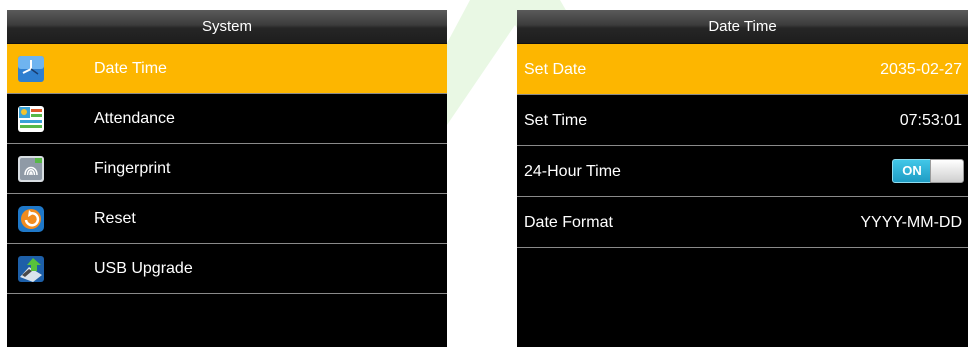 This screenshot has width=968, height=347. I want to click on menu-item-reset: Reset, so click(227, 219).